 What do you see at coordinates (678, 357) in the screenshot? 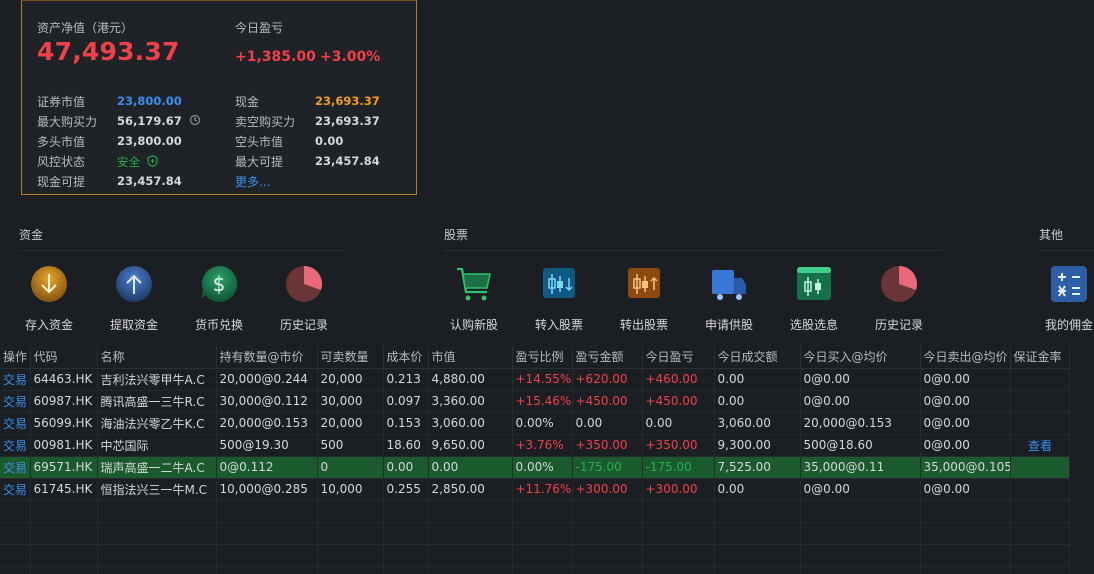
I see `col-header-today-pnl: 今日盈亏` at bounding box center [678, 357].